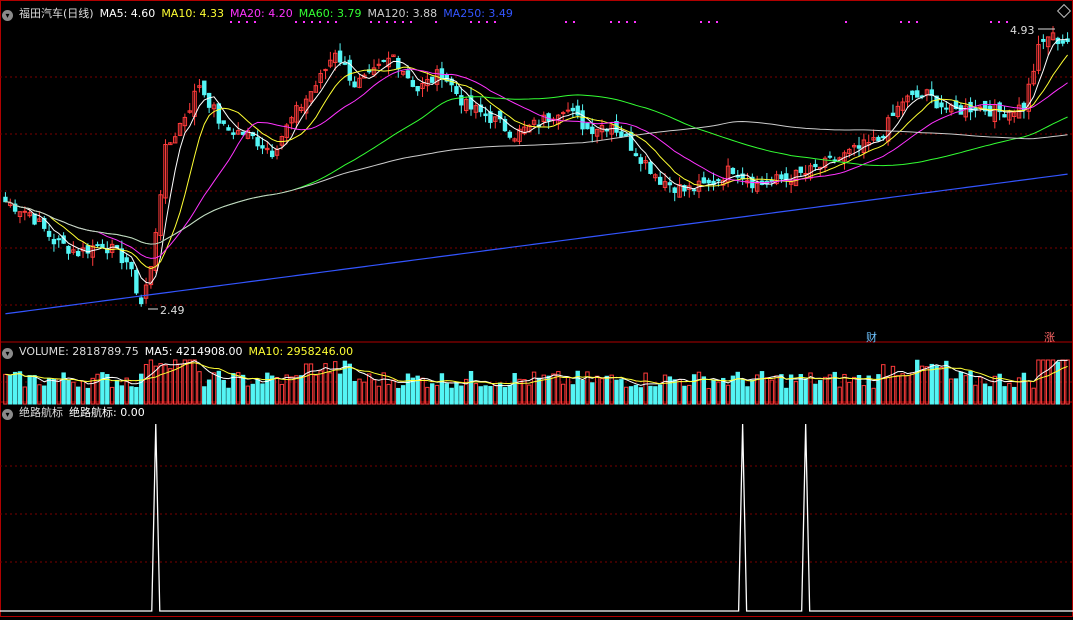  Describe the element at coordinates (871, 337) in the screenshot. I see `financial-report-marker: 财` at that location.